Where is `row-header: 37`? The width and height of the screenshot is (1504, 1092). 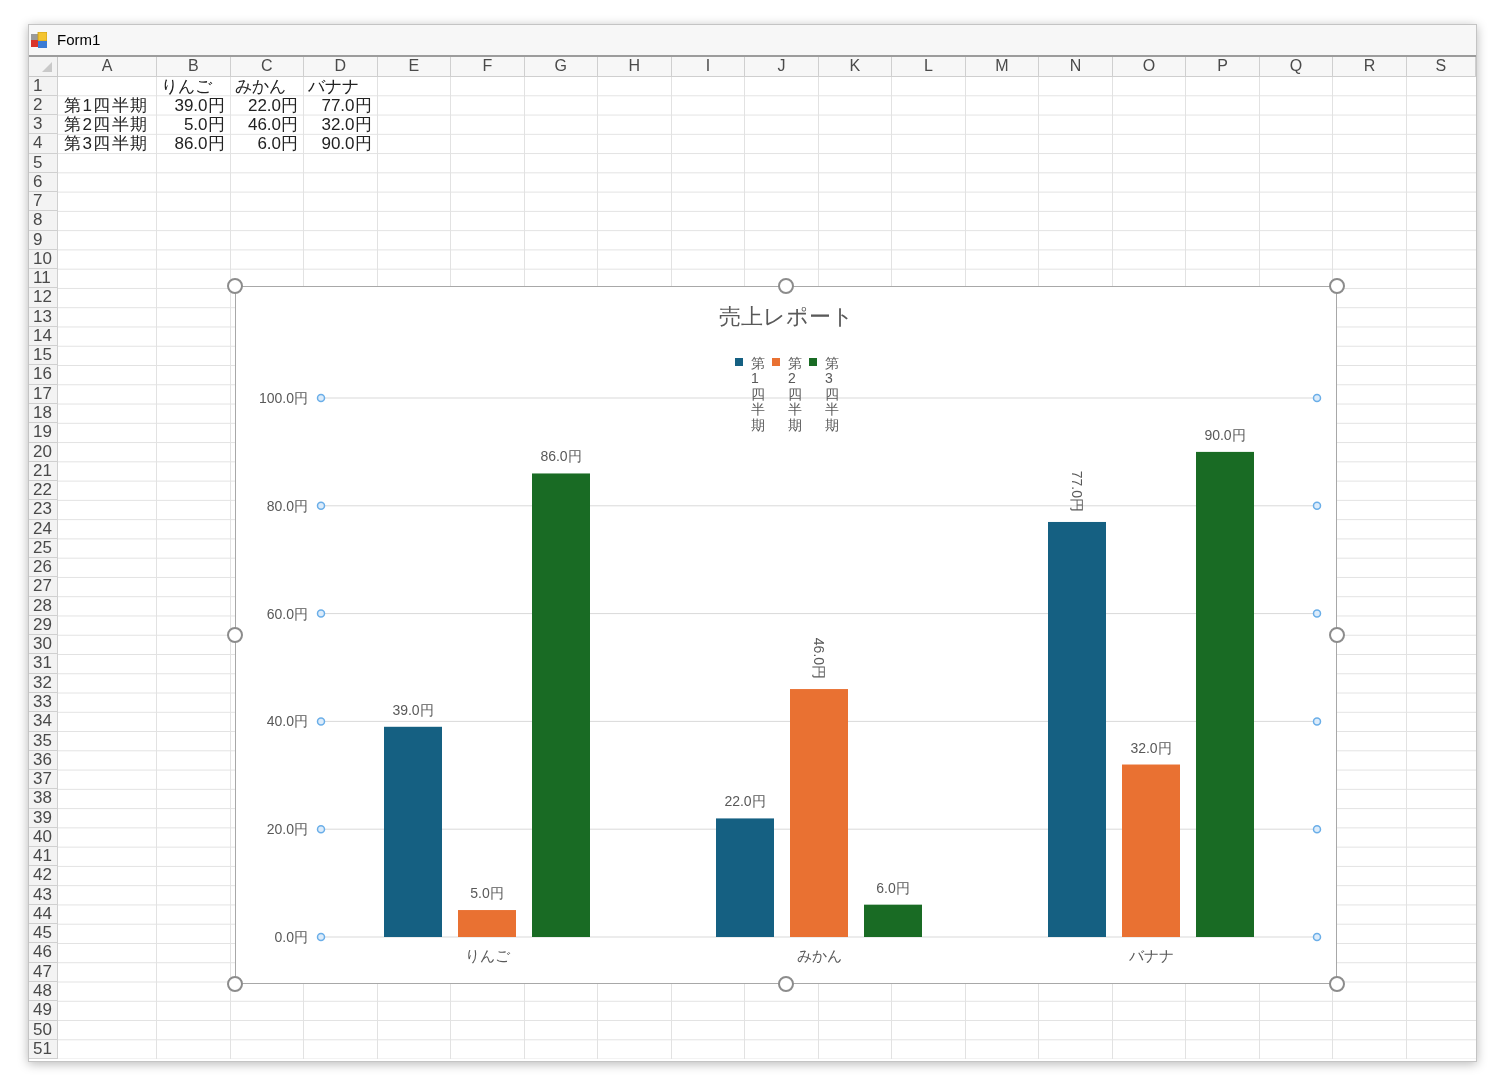
row-header: 37 is located at coordinates (43, 780).